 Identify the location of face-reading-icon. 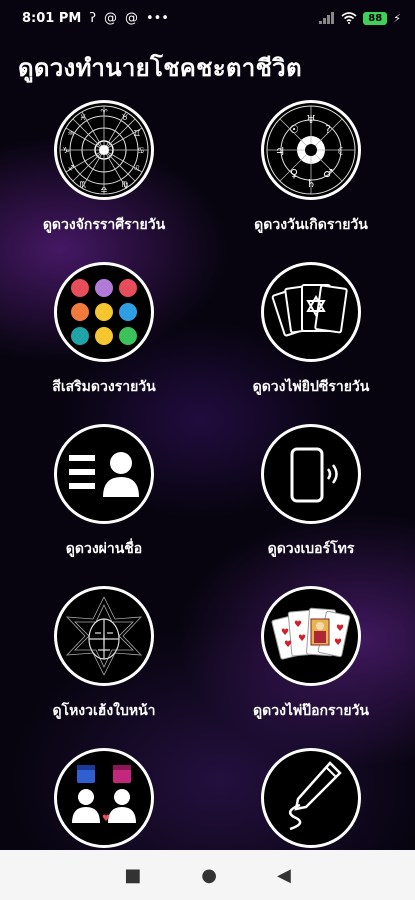
(104, 636).